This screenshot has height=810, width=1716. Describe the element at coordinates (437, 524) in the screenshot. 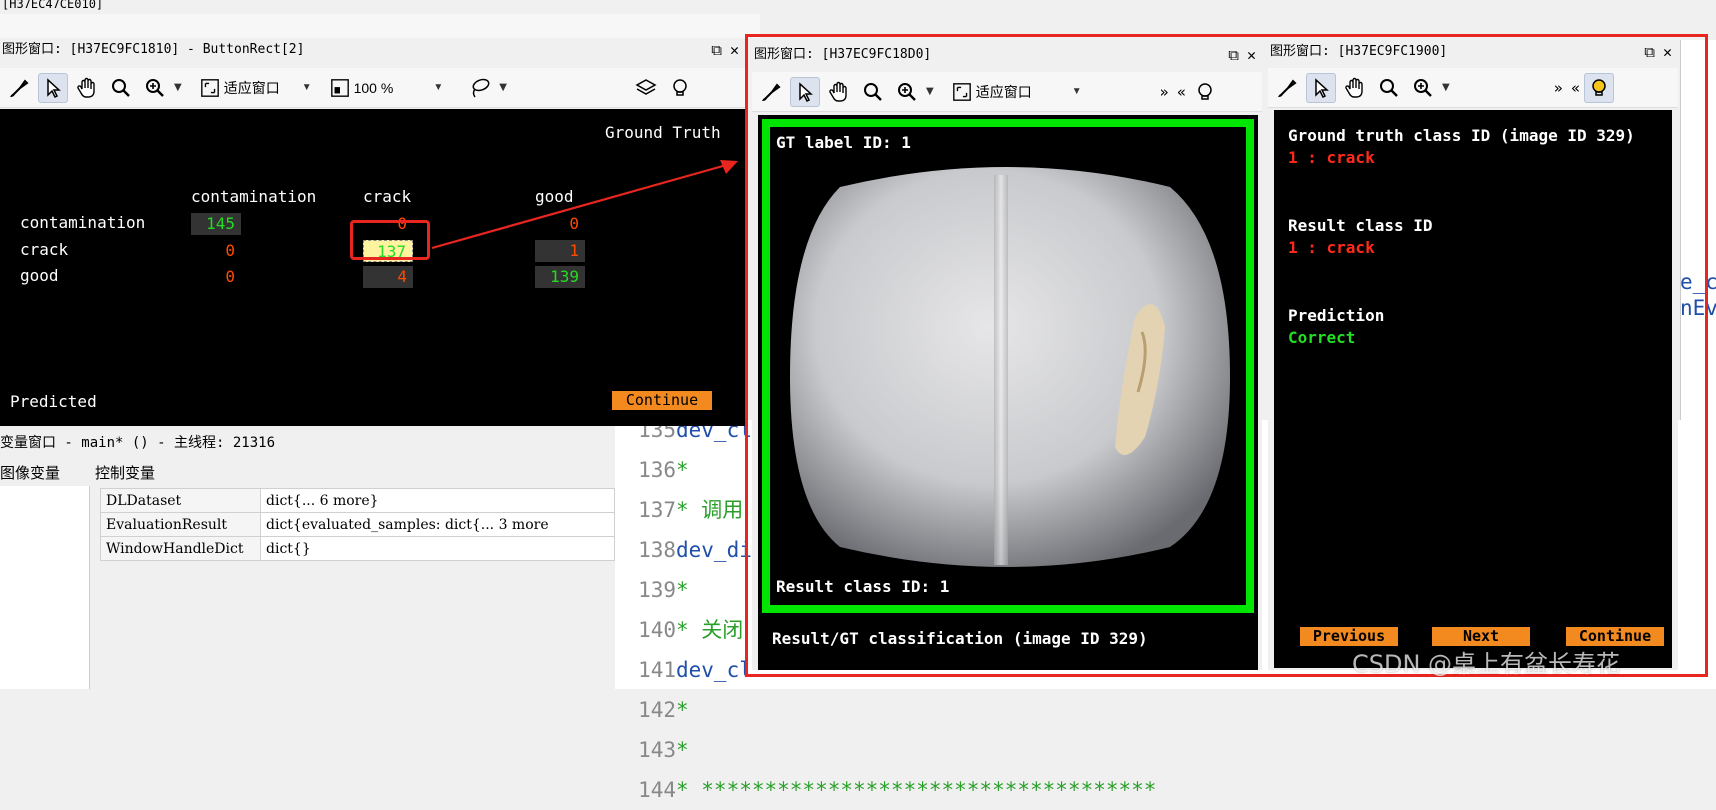

I see `var-value: dict{evaluated_samples: dict{... 3 more` at that location.